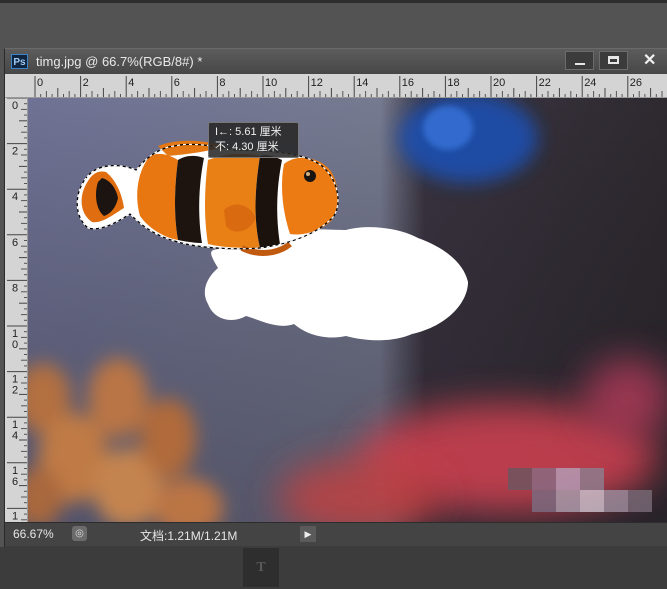 Image resolution: width=667 pixels, height=589 pixels. Describe the element at coordinates (333, 1) in the screenshot. I see `top-strip` at that location.